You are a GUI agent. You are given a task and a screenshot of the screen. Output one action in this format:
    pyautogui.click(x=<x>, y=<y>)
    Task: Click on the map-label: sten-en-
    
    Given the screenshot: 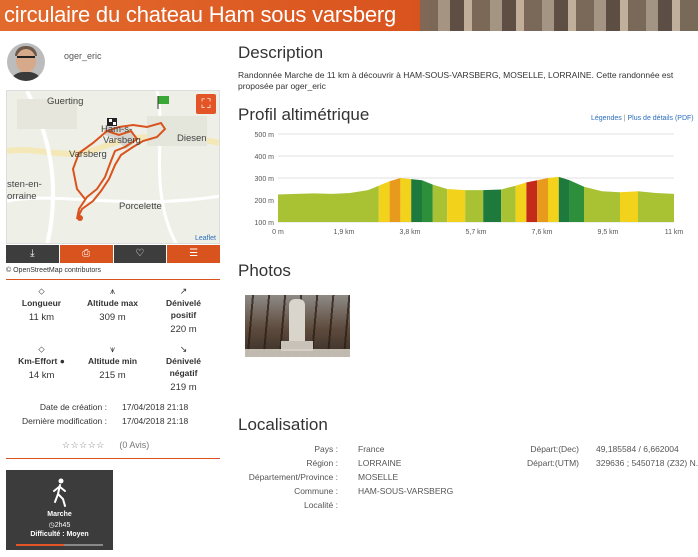 What is the action you would take?
    pyautogui.click(x=24, y=184)
    